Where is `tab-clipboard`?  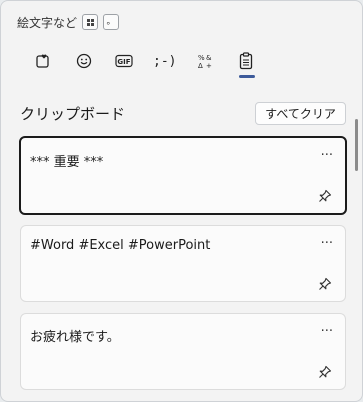 tab-clipboard is located at coordinates (246, 63).